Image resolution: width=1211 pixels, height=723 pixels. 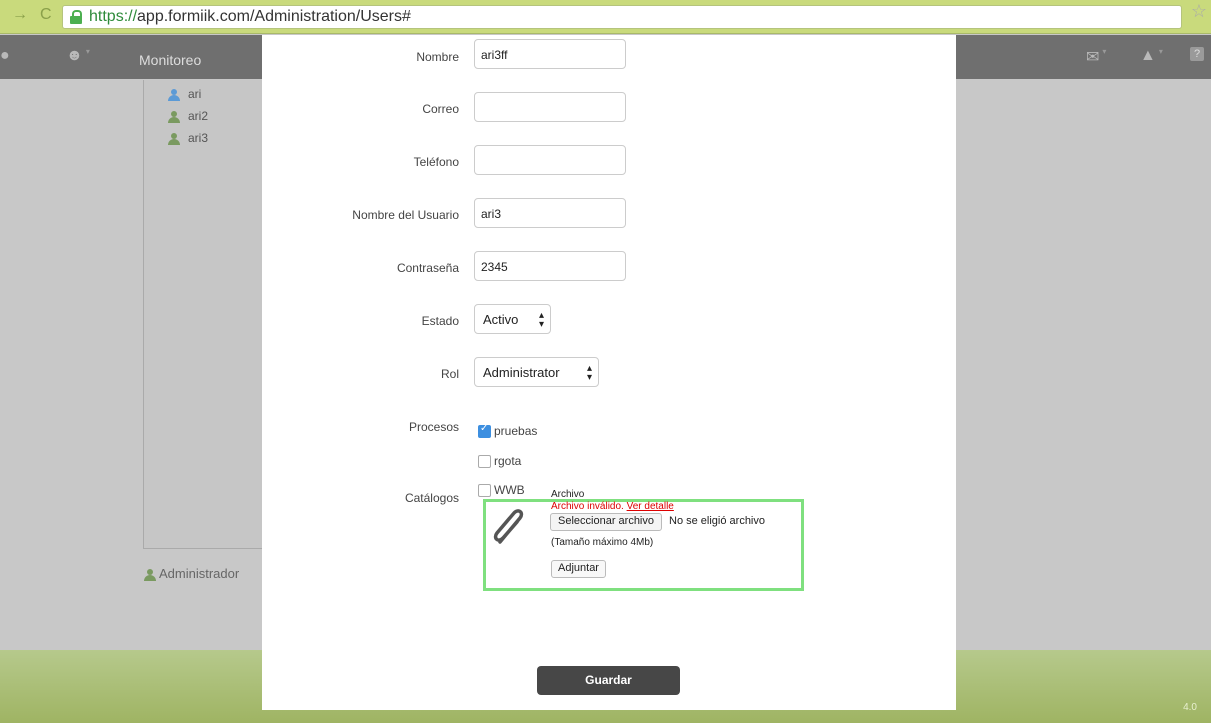 I want to click on nombre-label: Nombre, so click(x=437, y=57).